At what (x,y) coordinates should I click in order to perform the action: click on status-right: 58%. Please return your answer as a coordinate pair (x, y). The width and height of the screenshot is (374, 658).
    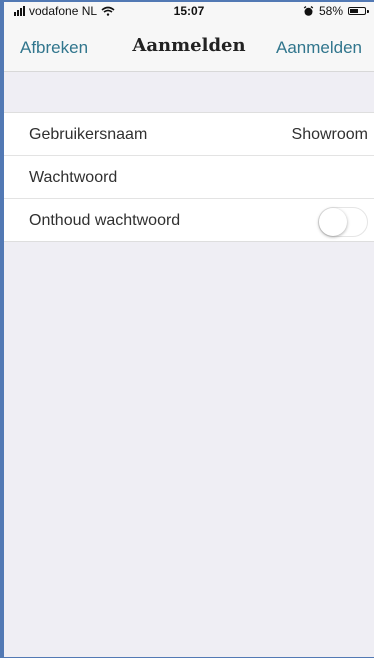
    Looking at the image, I should click on (336, 11).